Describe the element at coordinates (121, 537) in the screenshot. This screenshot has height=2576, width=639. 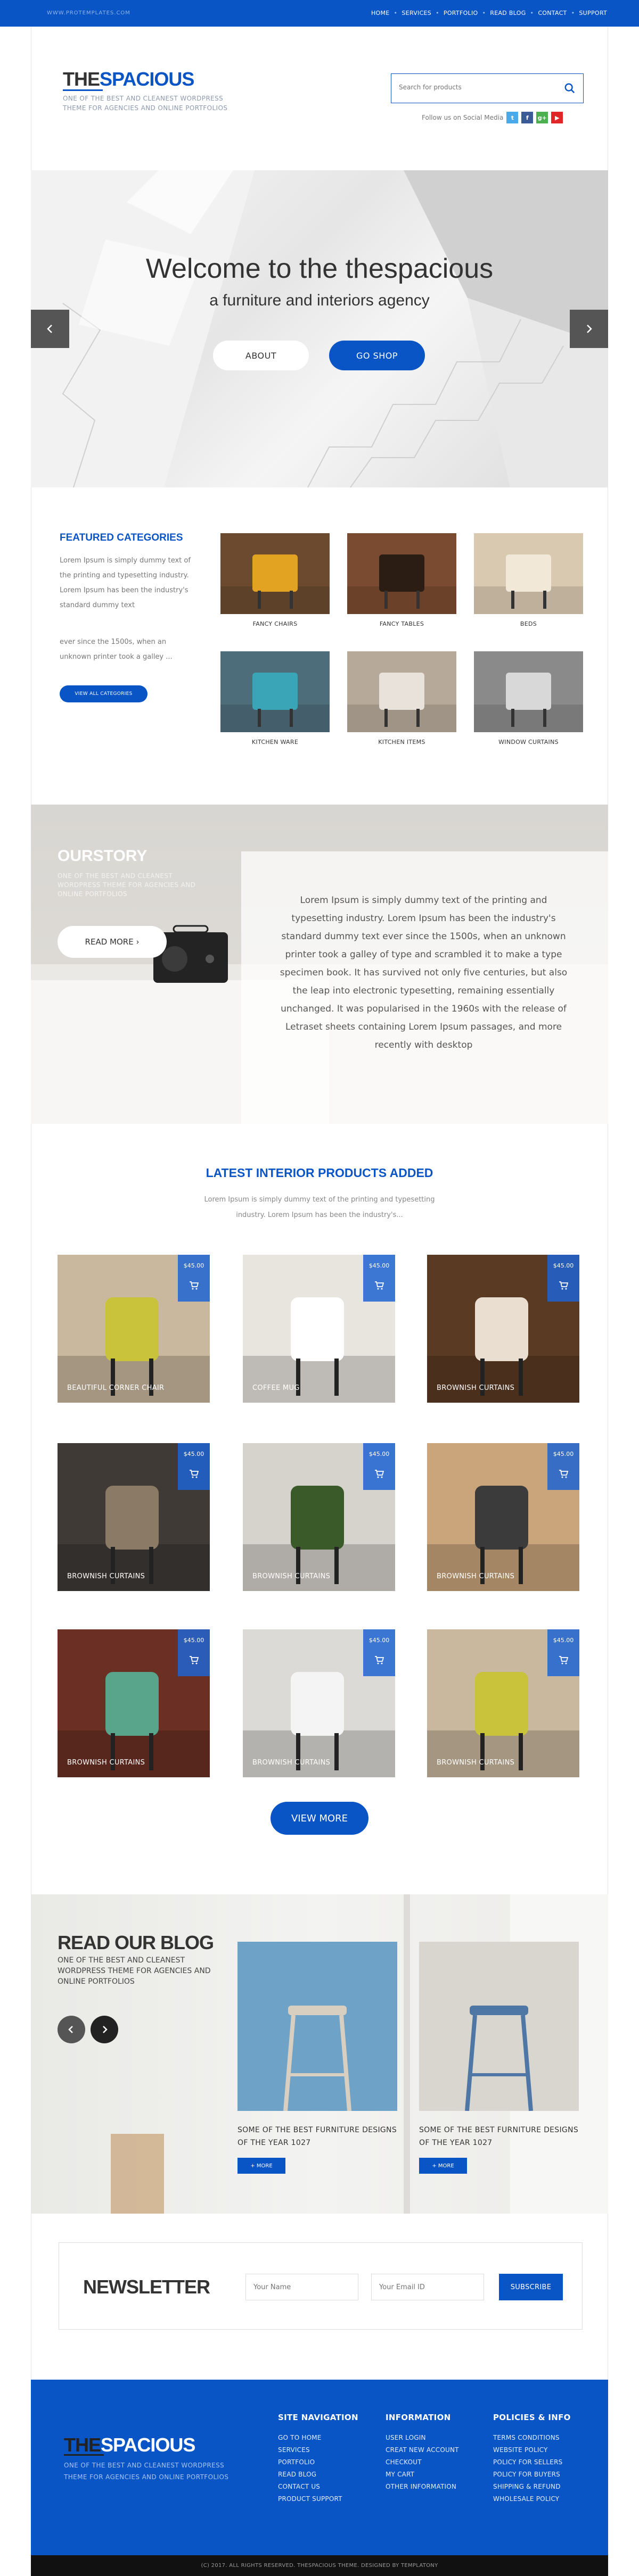
I see `featured-categories-title: FEATURED CATEGORIES` at that location.